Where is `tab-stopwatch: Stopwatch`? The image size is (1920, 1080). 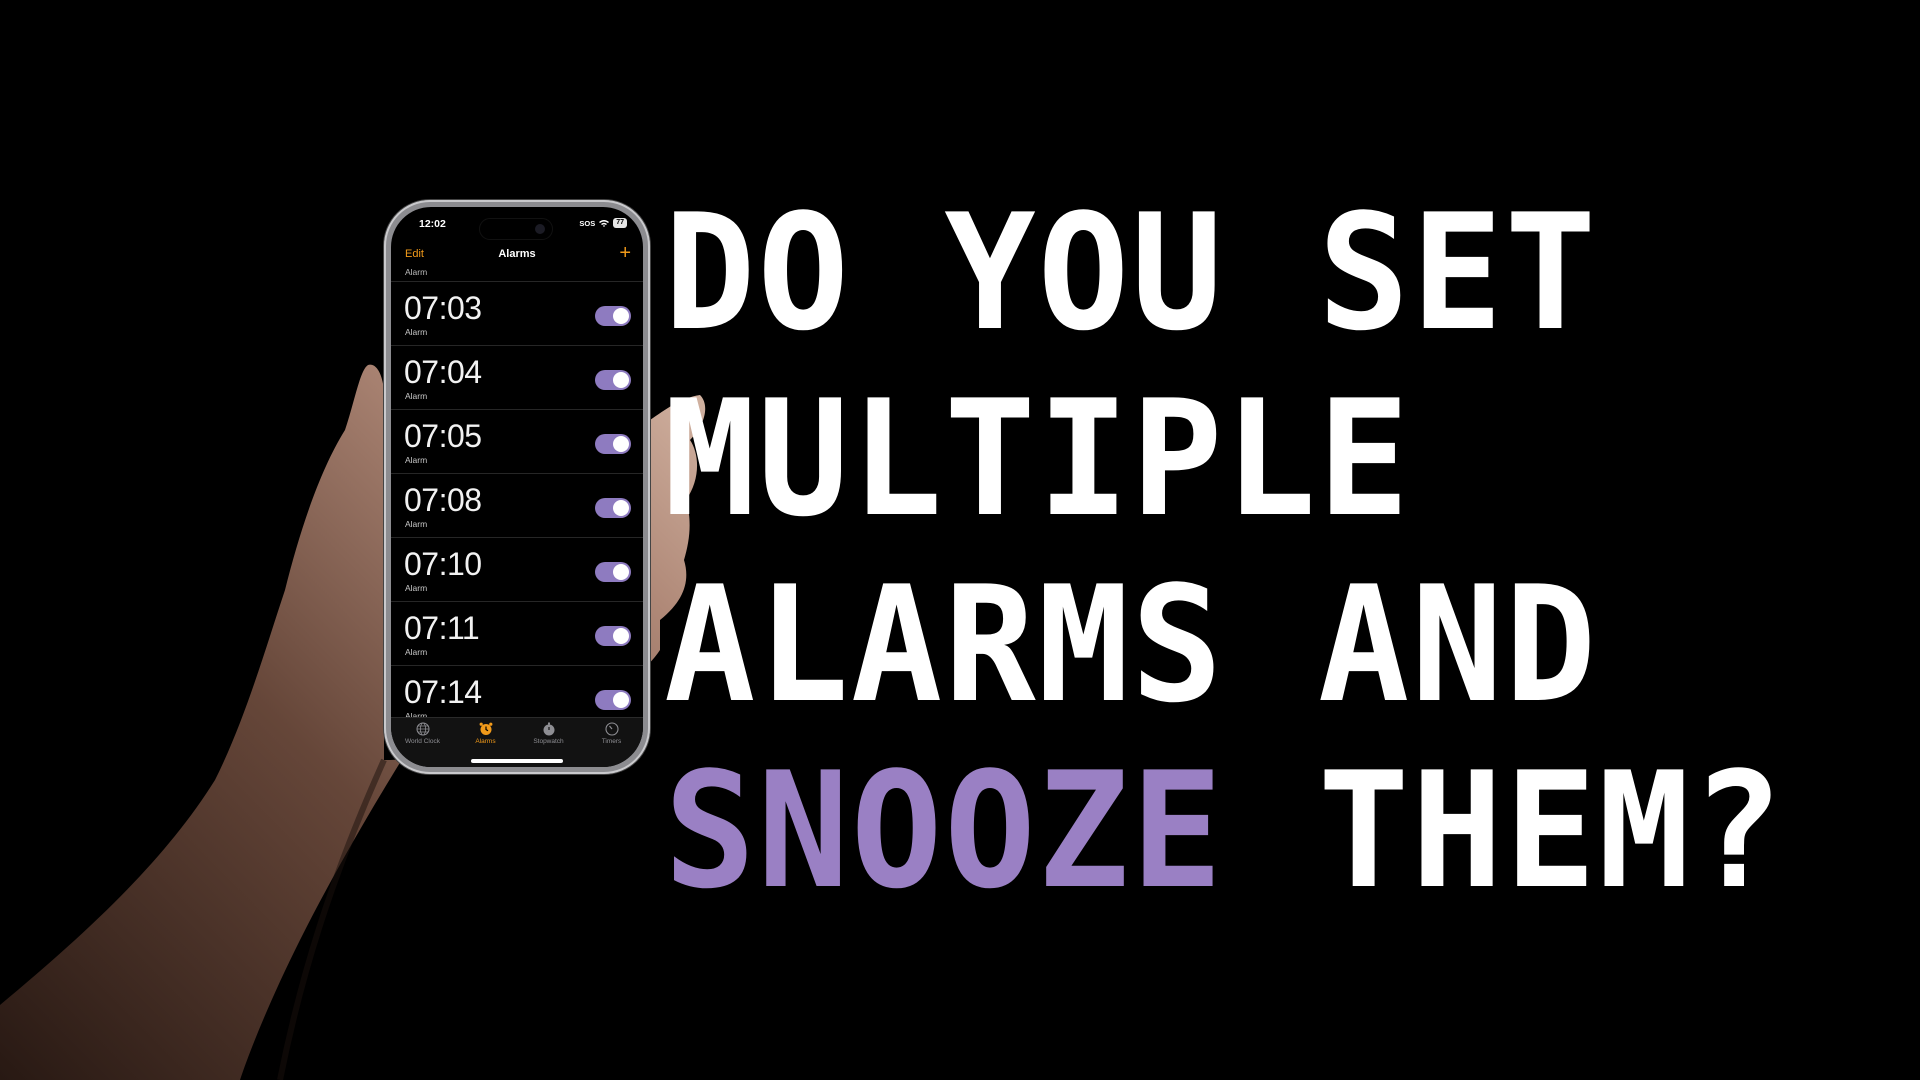
tab-stopwatch: Stopwatch is located at coordinates (548, 733).